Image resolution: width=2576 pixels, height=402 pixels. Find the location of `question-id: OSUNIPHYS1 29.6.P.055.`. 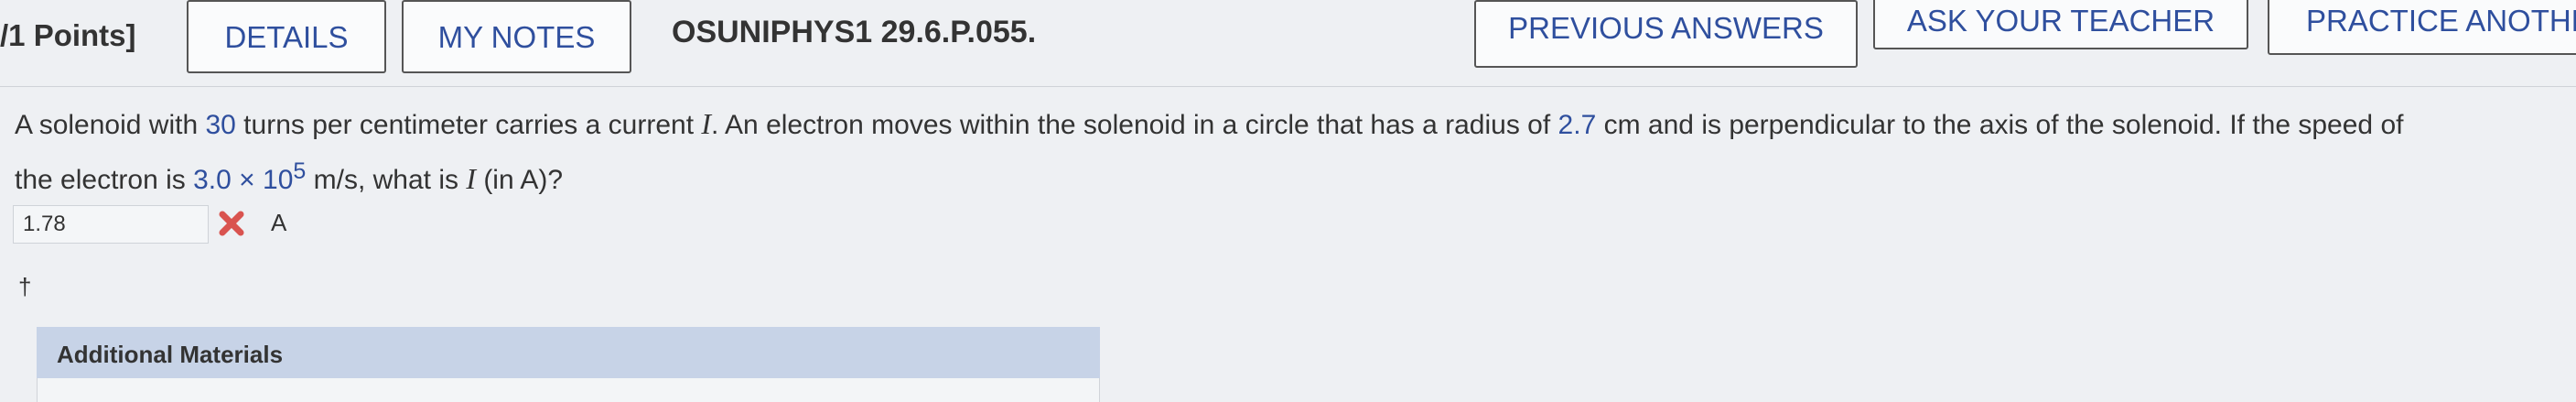

question-id: OSUNIPHYS1 29.6.P.055. is located at coordinates (855, 32).